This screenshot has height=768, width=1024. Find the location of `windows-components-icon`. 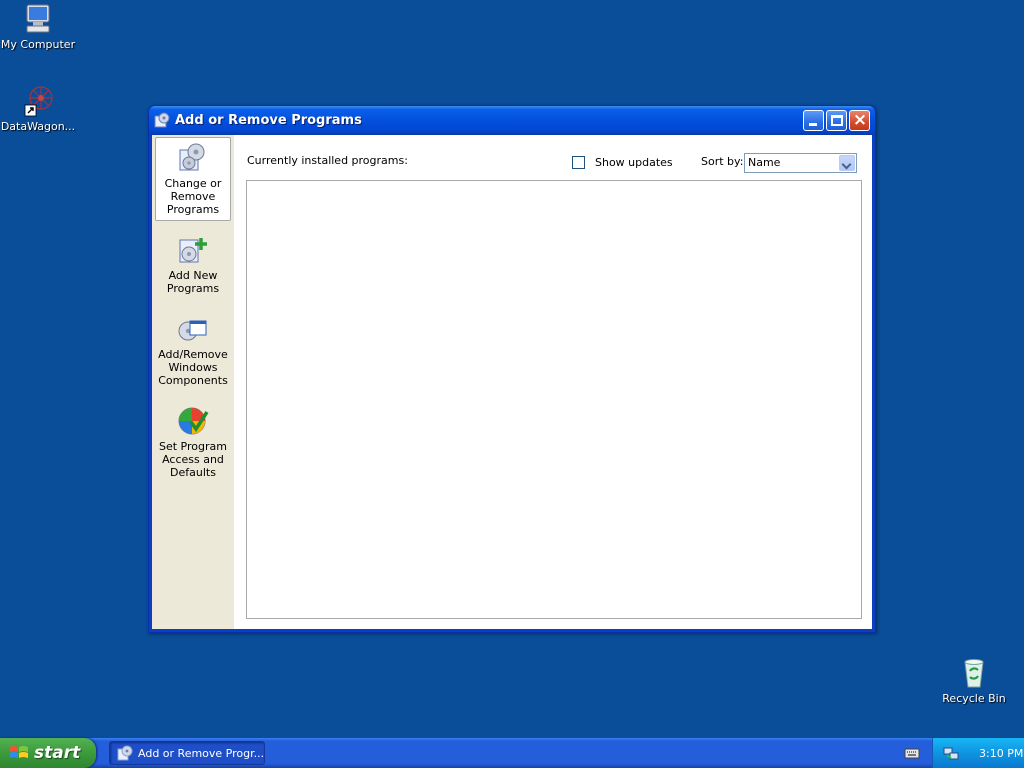

windows-components-icon is located at coordinates (193, 329).